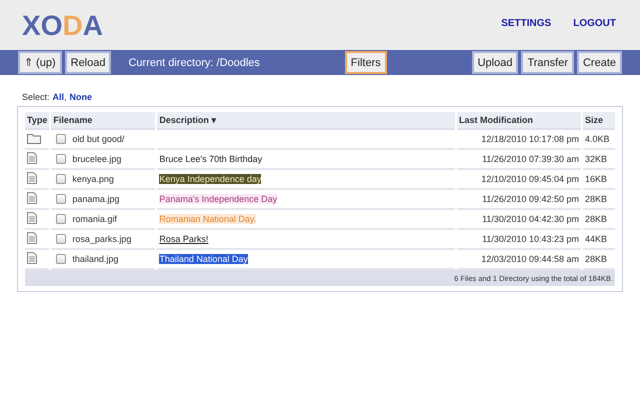 The width and height of the screenshot is (640, 408). I want to click on toolbar-button: Create, so click(599, 62).